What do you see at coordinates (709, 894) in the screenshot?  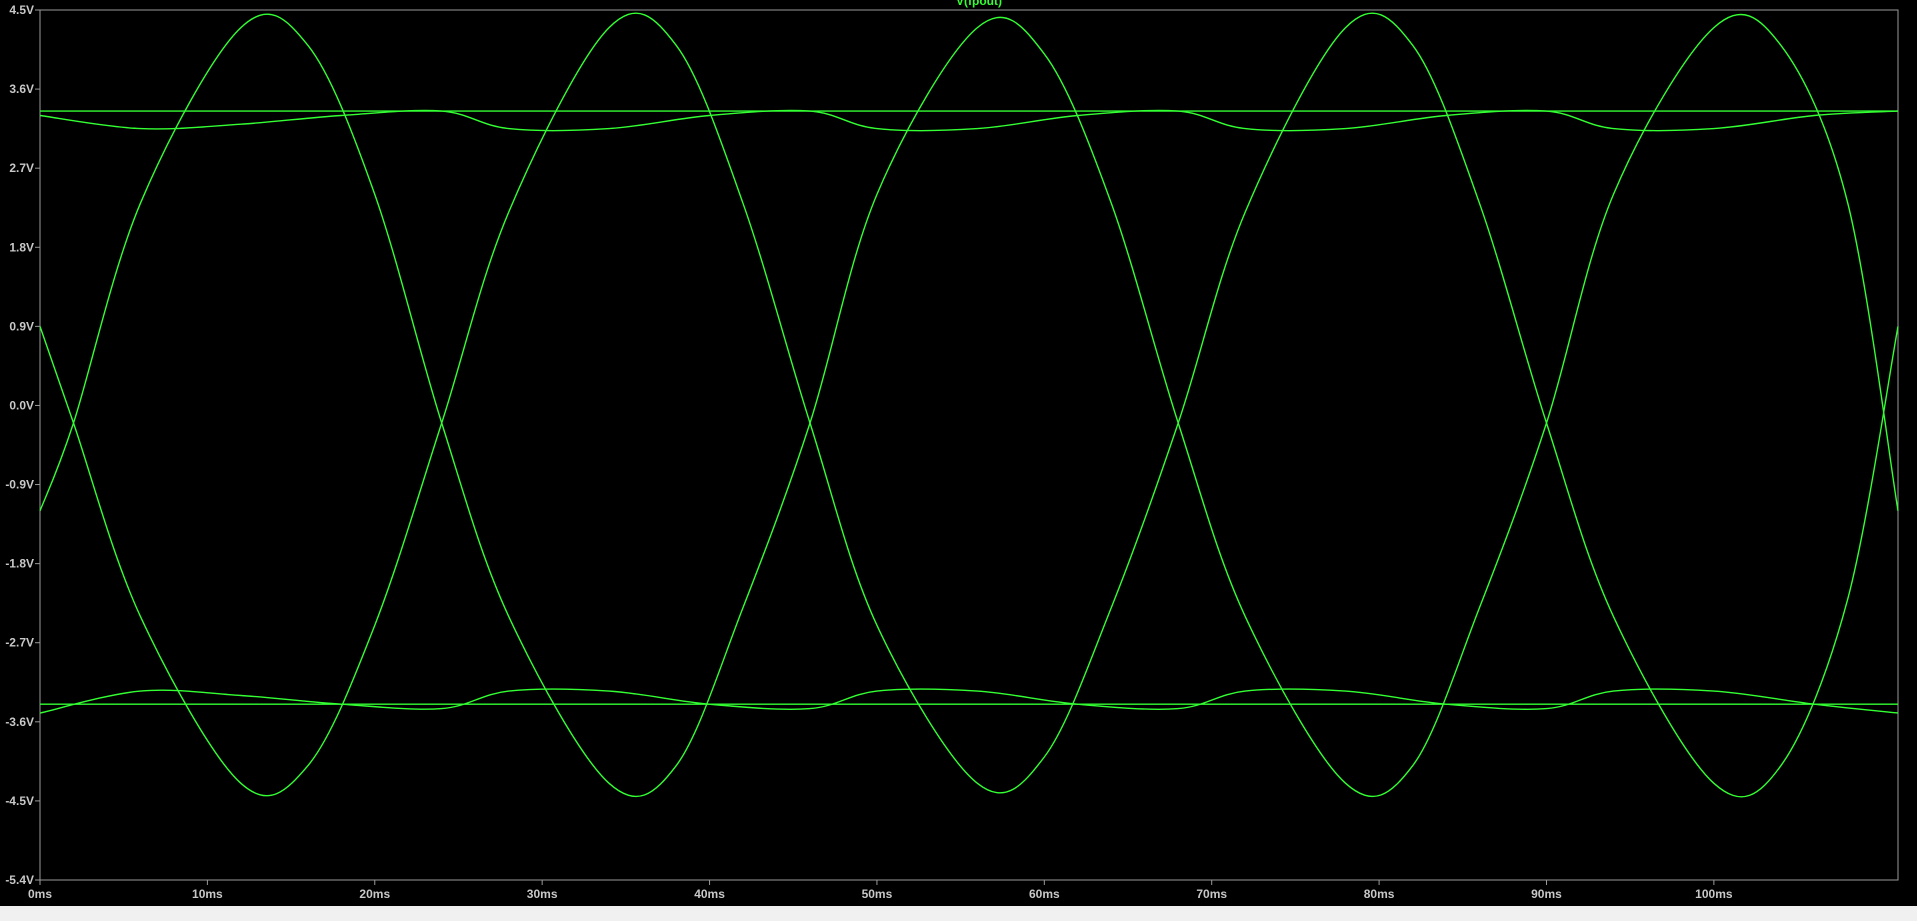 I see `x-tick-label: 40ms` at bounding box center [709, 894].